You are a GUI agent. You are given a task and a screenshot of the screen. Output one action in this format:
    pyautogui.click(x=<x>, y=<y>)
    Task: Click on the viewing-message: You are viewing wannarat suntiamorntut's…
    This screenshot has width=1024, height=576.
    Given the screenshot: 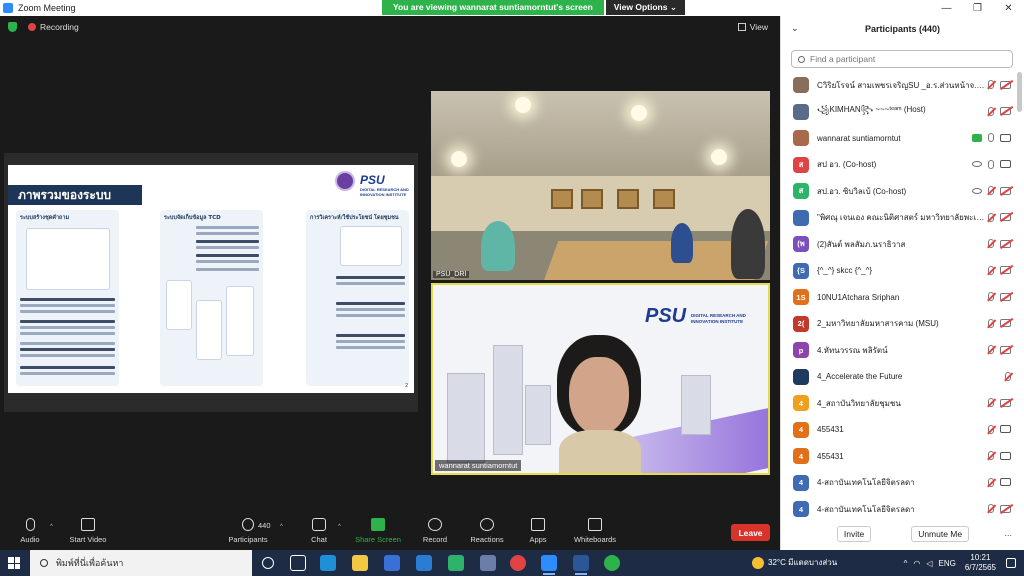 What is the action you would take?
    pyautogui.click(x=493, y=7)
    